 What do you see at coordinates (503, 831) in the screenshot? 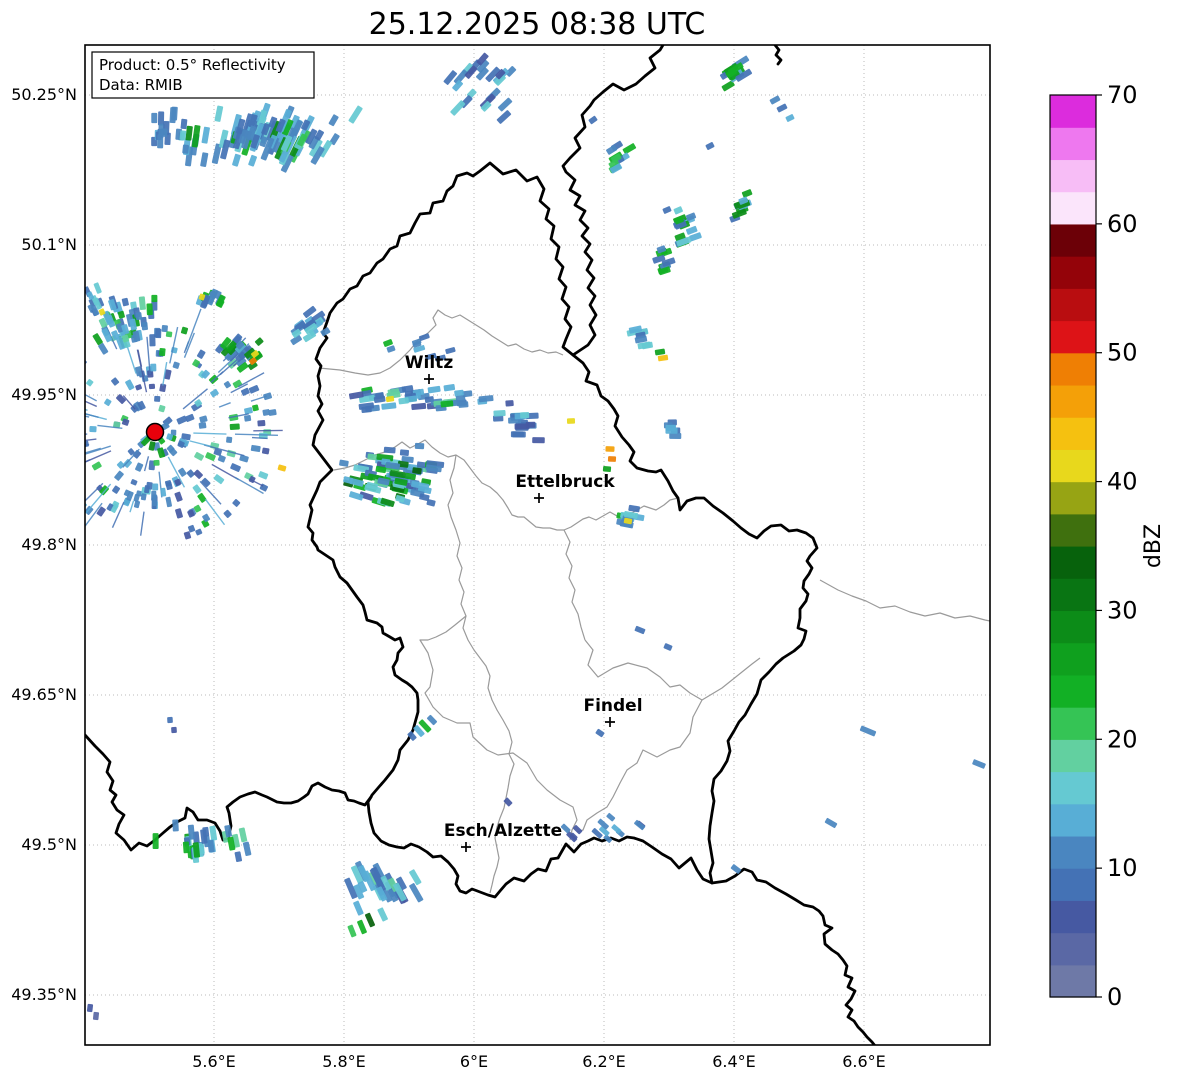
I see `city-label: Esch/Alzette` at bounding box center [503, 831].